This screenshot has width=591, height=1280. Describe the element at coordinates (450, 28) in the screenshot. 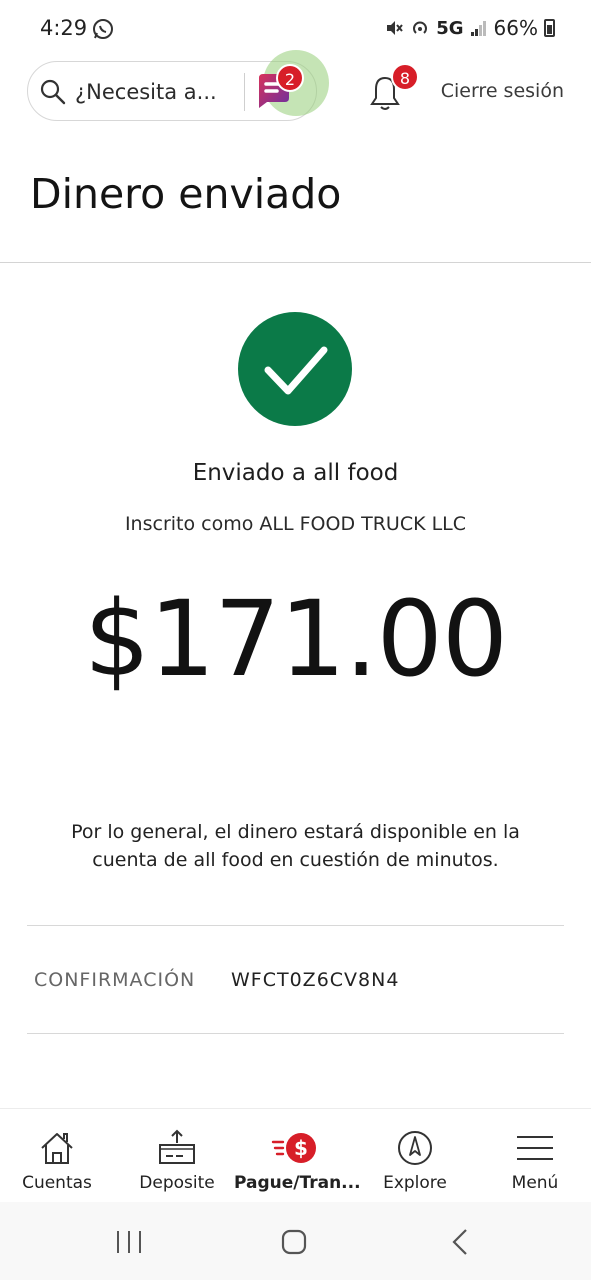

I see `network-type: 5G` at that location.